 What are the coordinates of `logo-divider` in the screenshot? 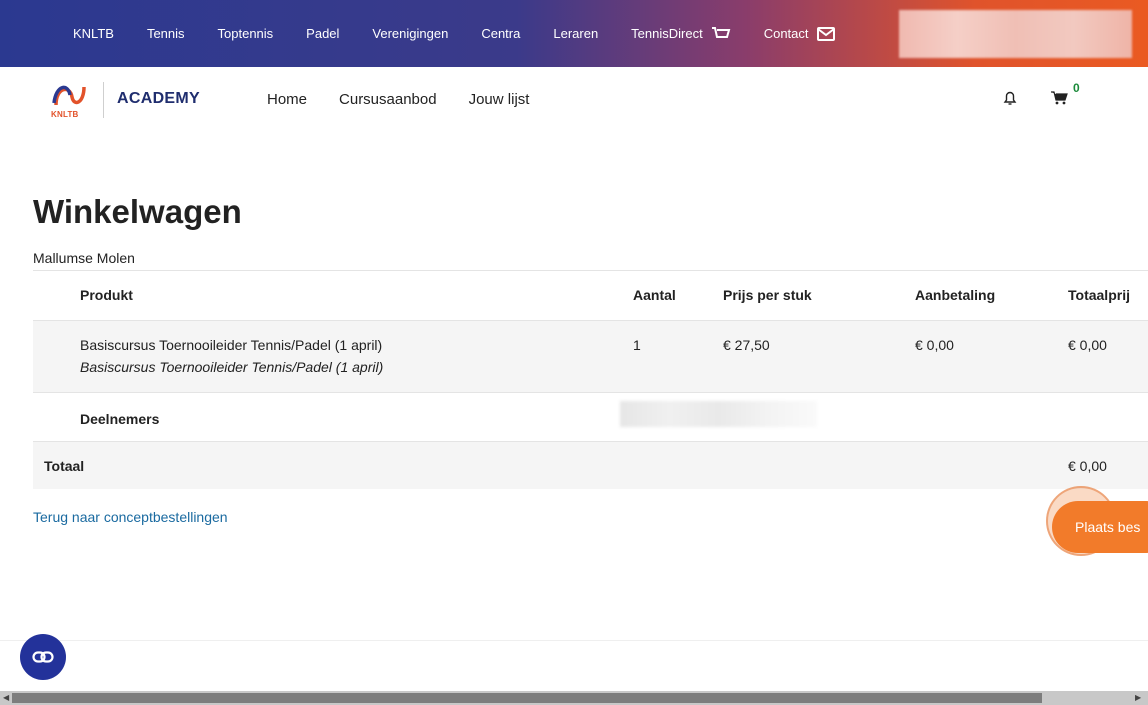 It's located at (103, 100).